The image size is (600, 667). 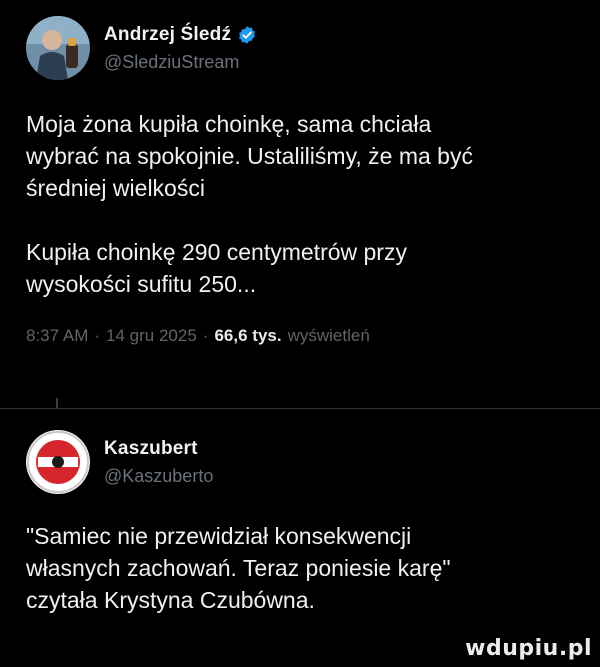 What do you see at coordinates (151, 448) in the screenshot?
I see `reply-display-name-text: Kaszubert` at bounding box center [151, 448].